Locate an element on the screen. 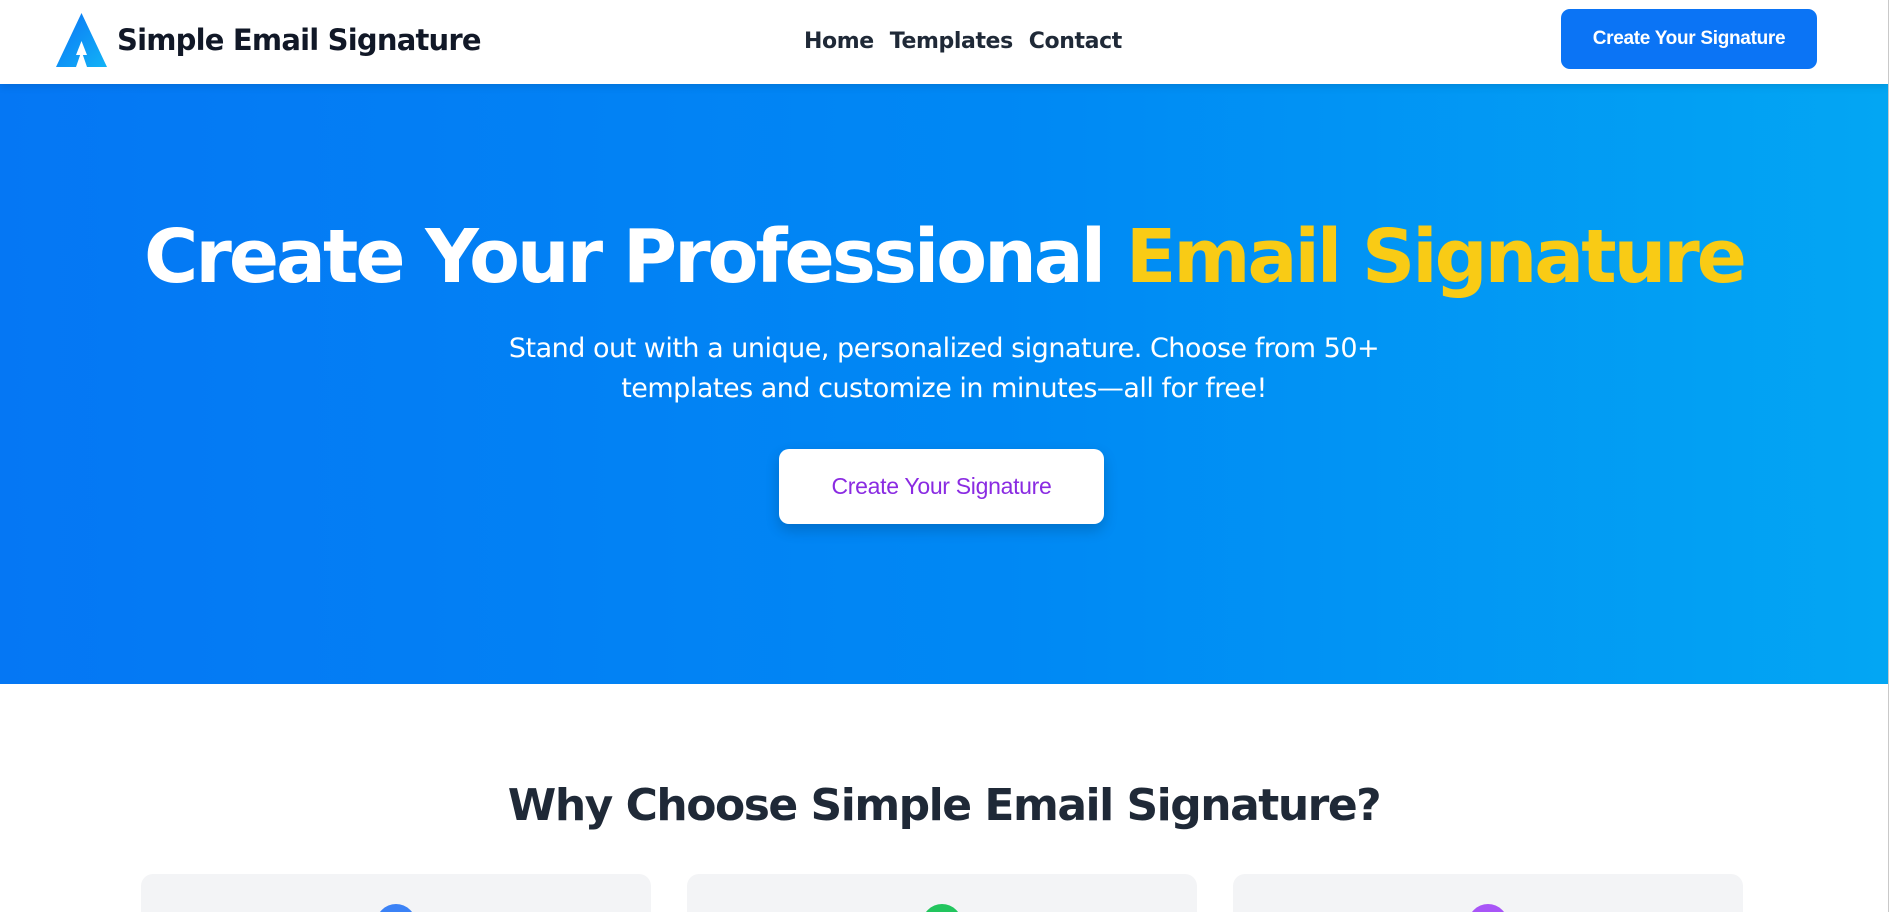 The width and height of the screenshot is (1889, 912). header-create-signature-button: Create Your Signature is located at coordinates (1689, 39).